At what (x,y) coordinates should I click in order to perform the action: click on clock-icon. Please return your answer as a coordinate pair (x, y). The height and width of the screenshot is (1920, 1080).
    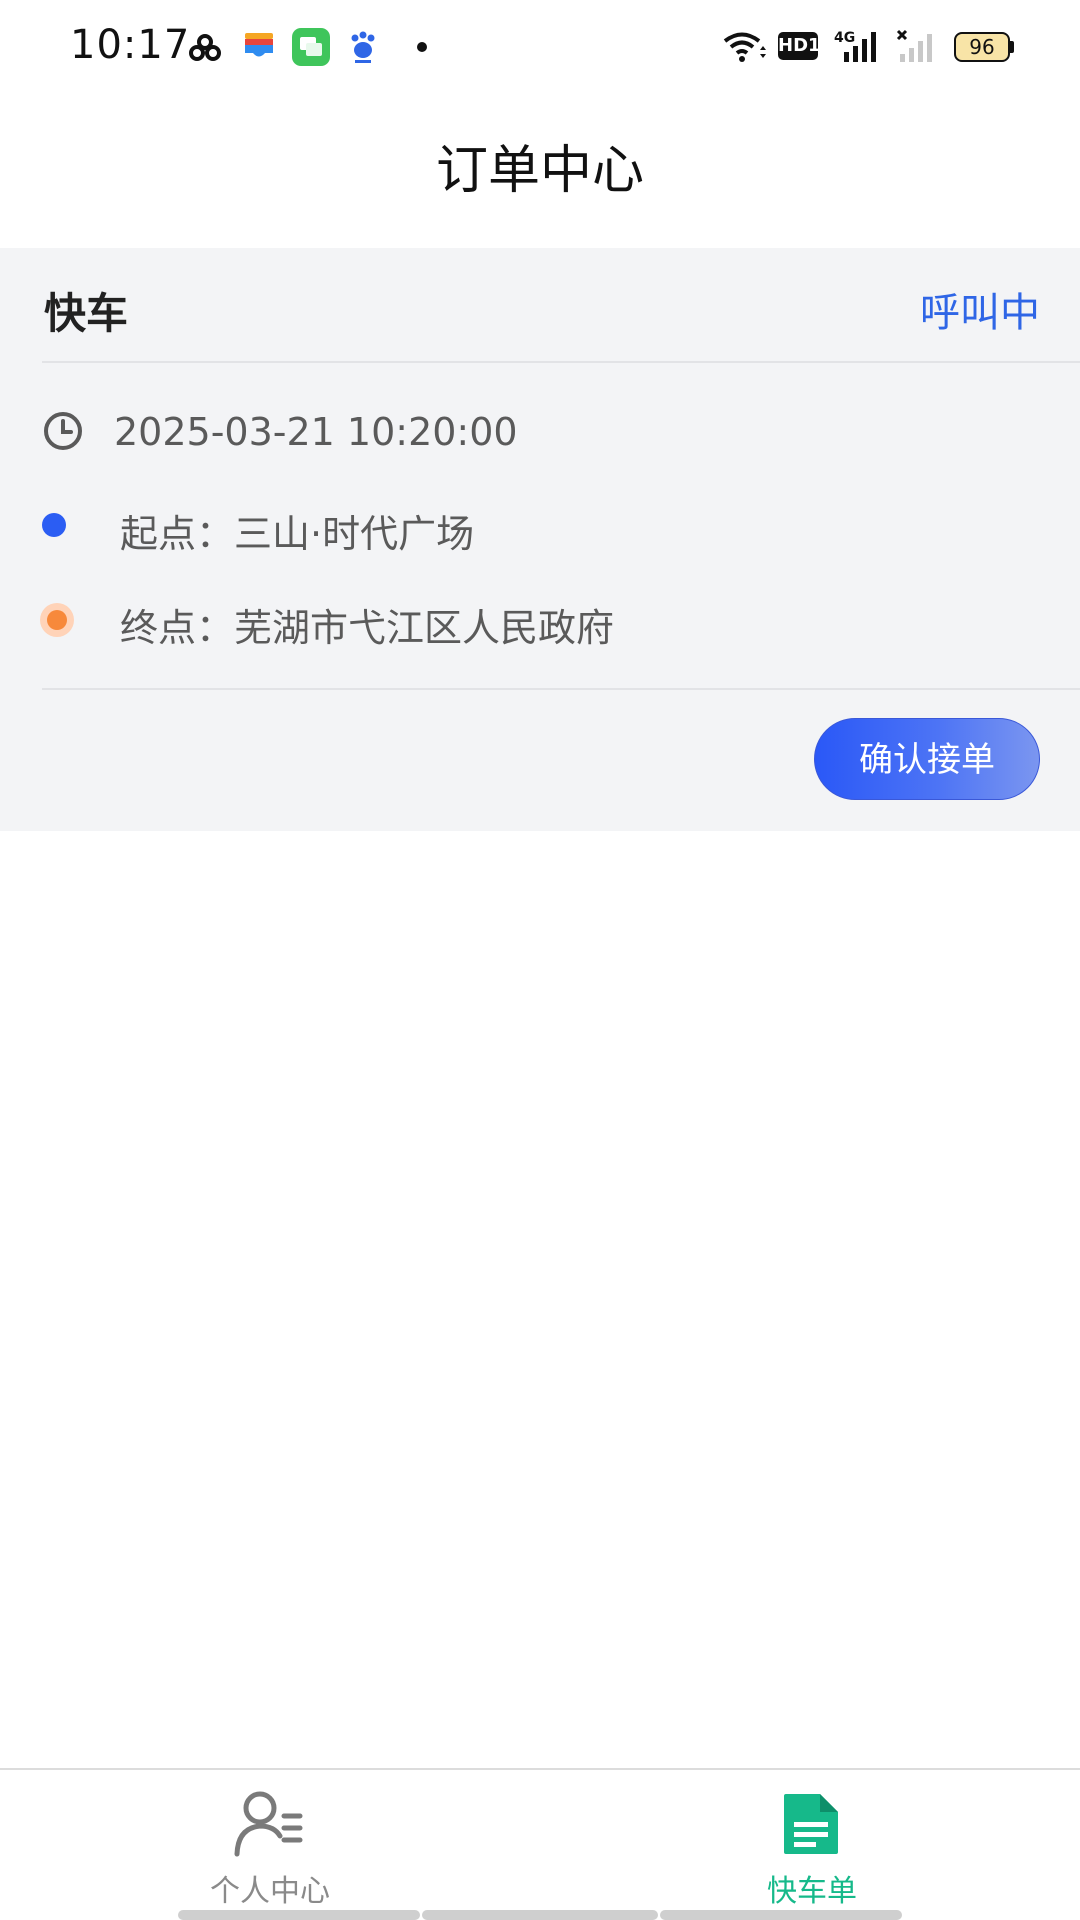
    Looking at the image, I should click on (63, 431).